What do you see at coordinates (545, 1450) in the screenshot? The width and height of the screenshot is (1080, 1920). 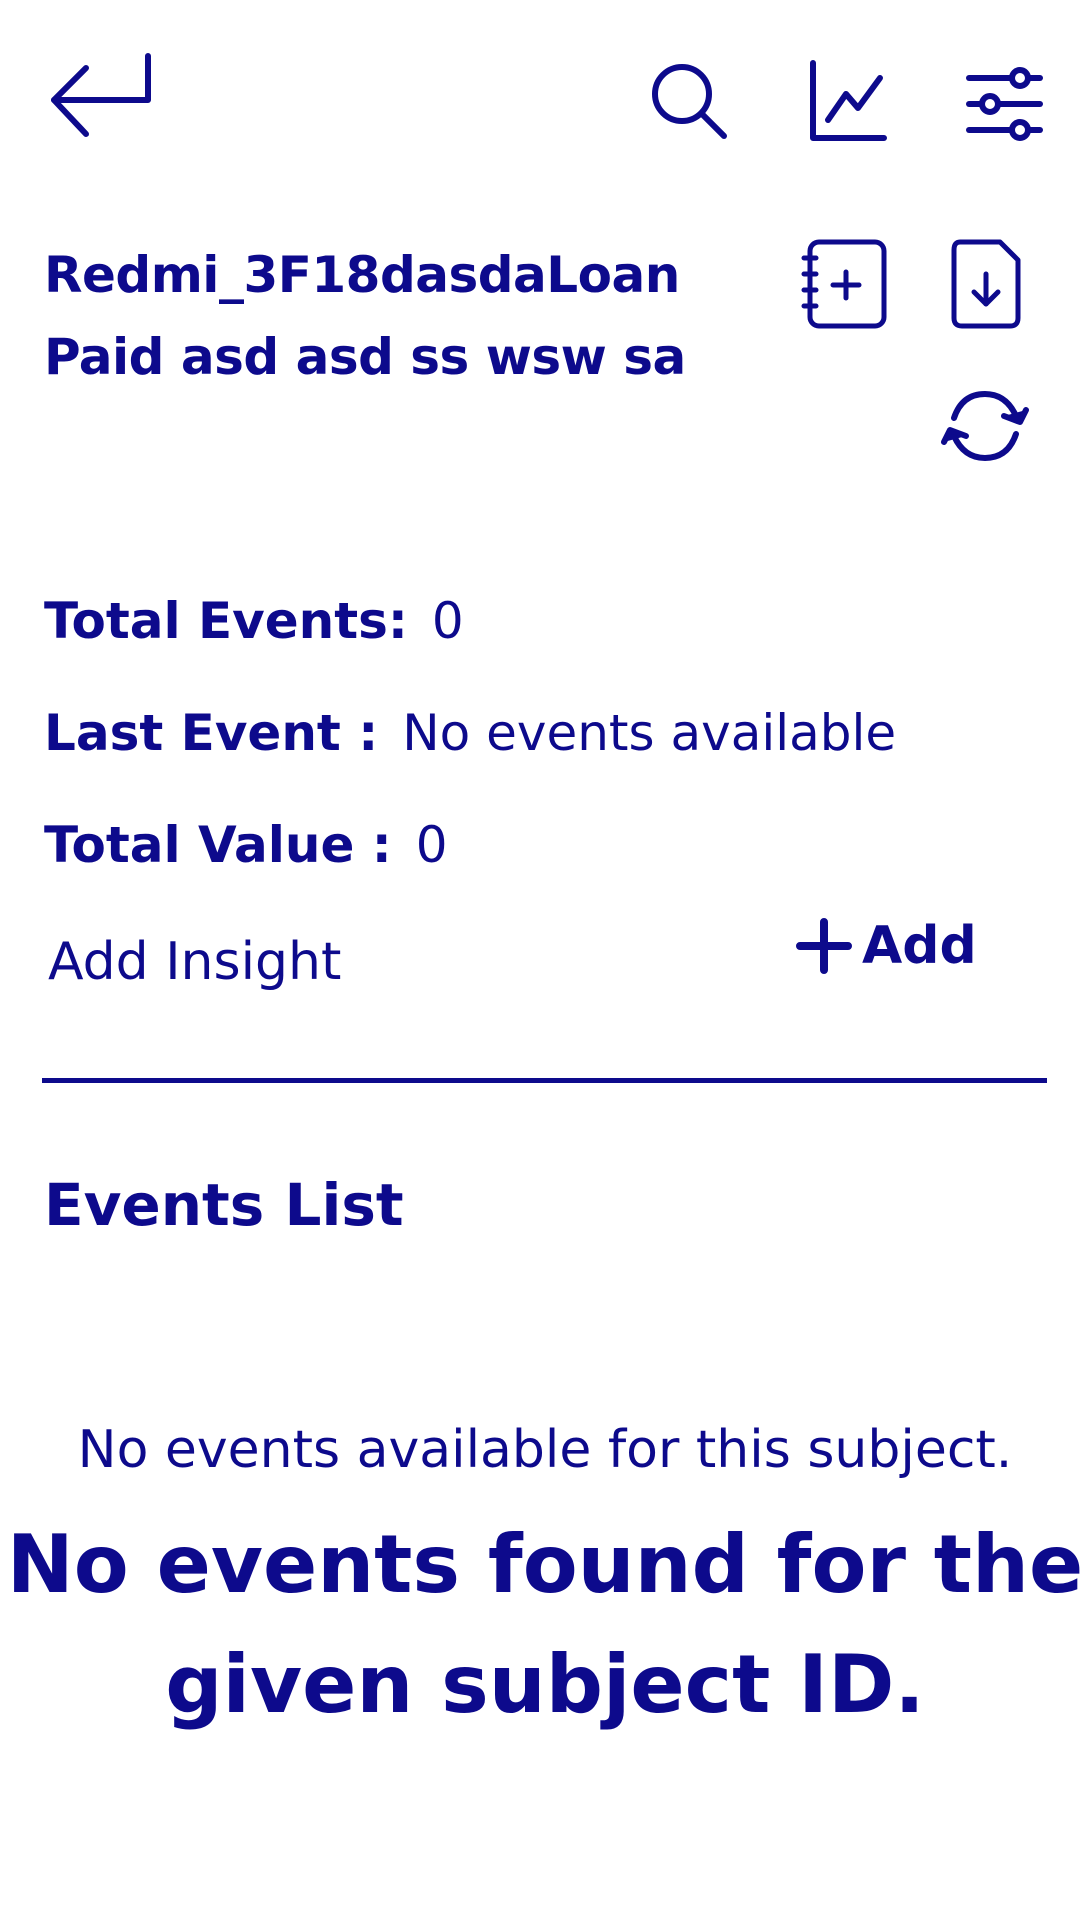 I see `empty-state-message: No events available for this subject.` at bounding box center [545, 1450].